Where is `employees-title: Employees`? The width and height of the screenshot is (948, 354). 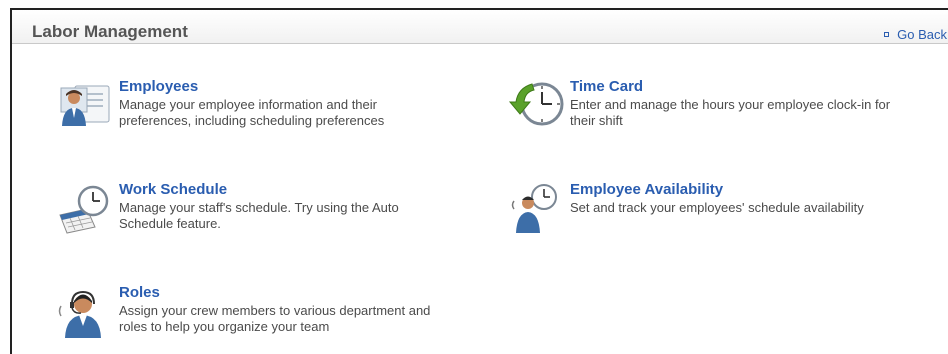 employees-title: Employees is located at coordinates (158, 86).